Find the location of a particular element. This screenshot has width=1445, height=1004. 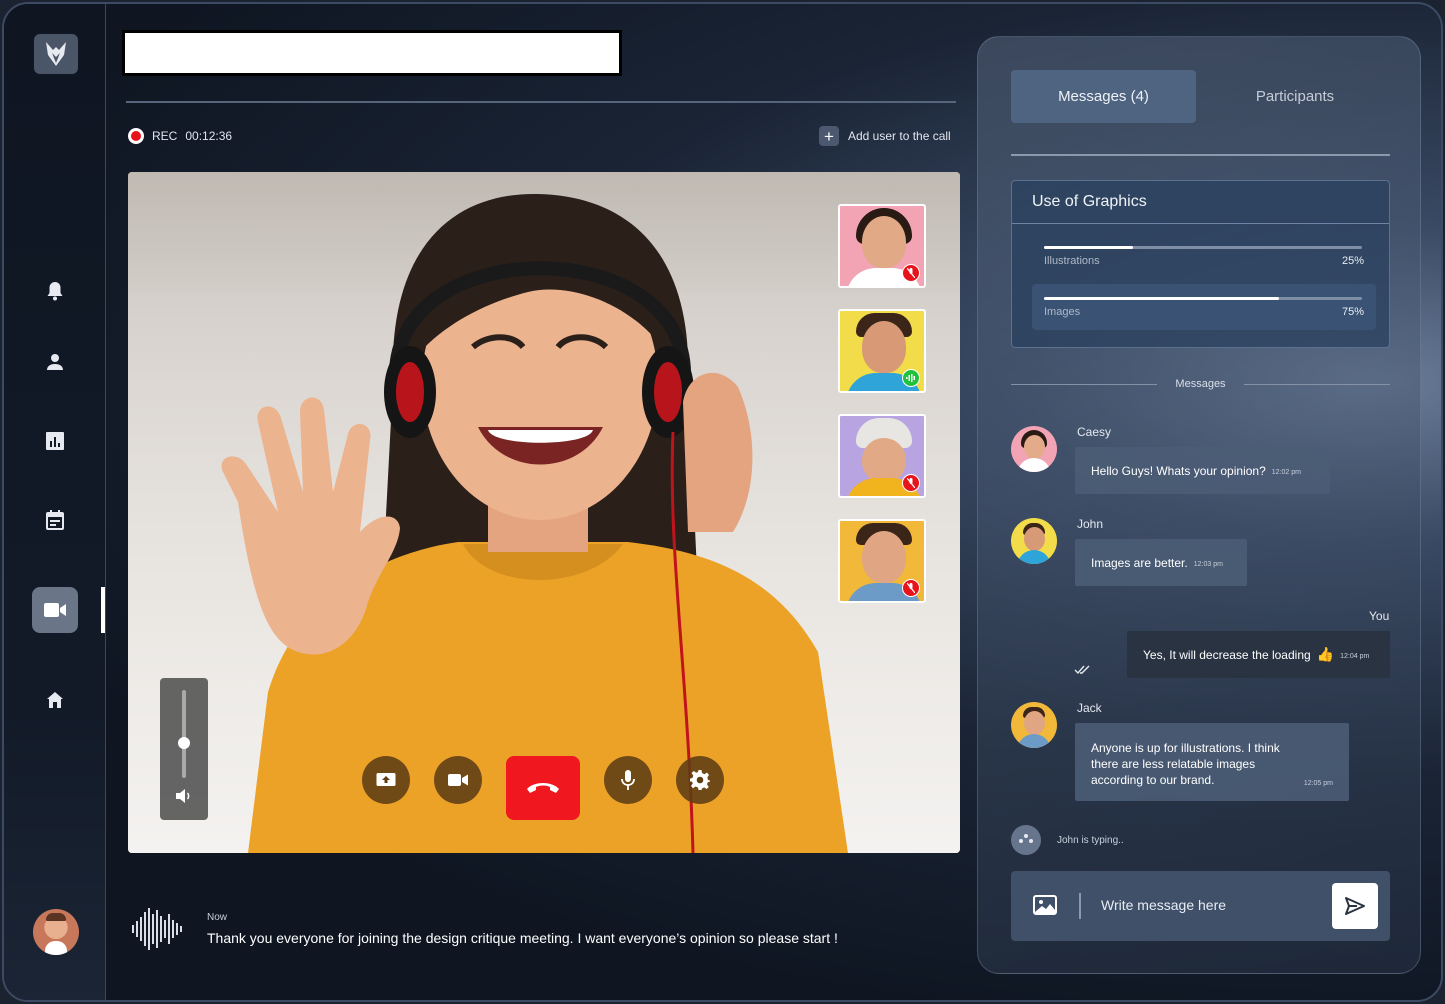

avatar-face is located at coordinates (1034, 539).